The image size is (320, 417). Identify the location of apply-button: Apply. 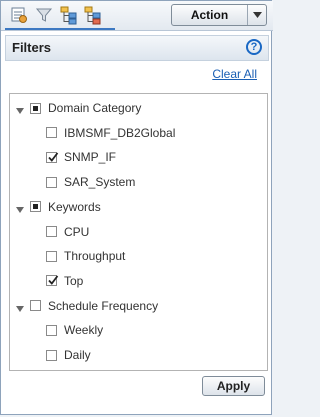
(233, 386).